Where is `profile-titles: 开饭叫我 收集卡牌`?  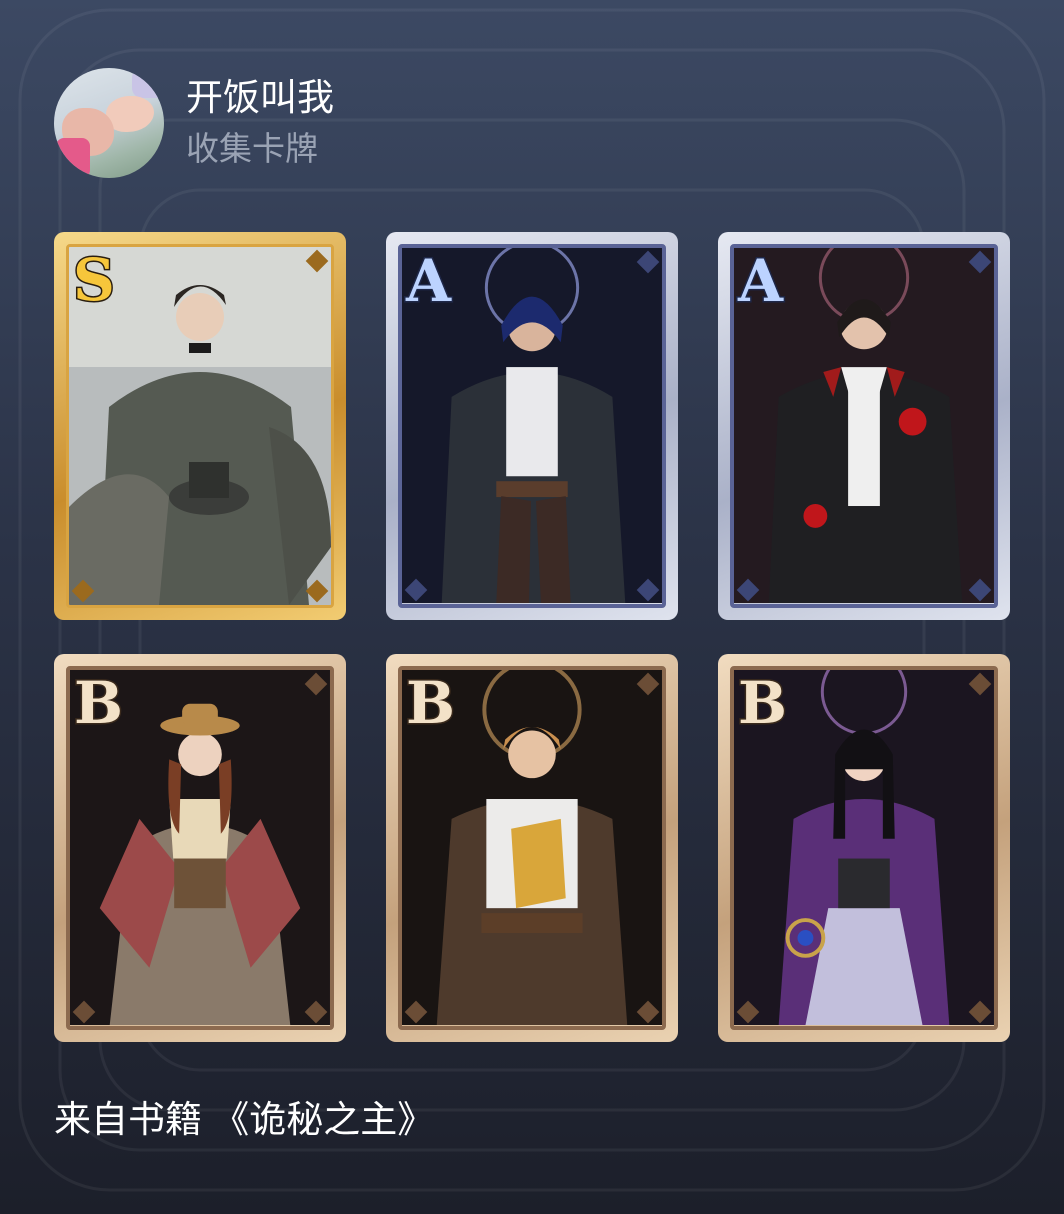 profile-titles: 开饭叫我 收集卡牌 is located at coordinates (260, 123).